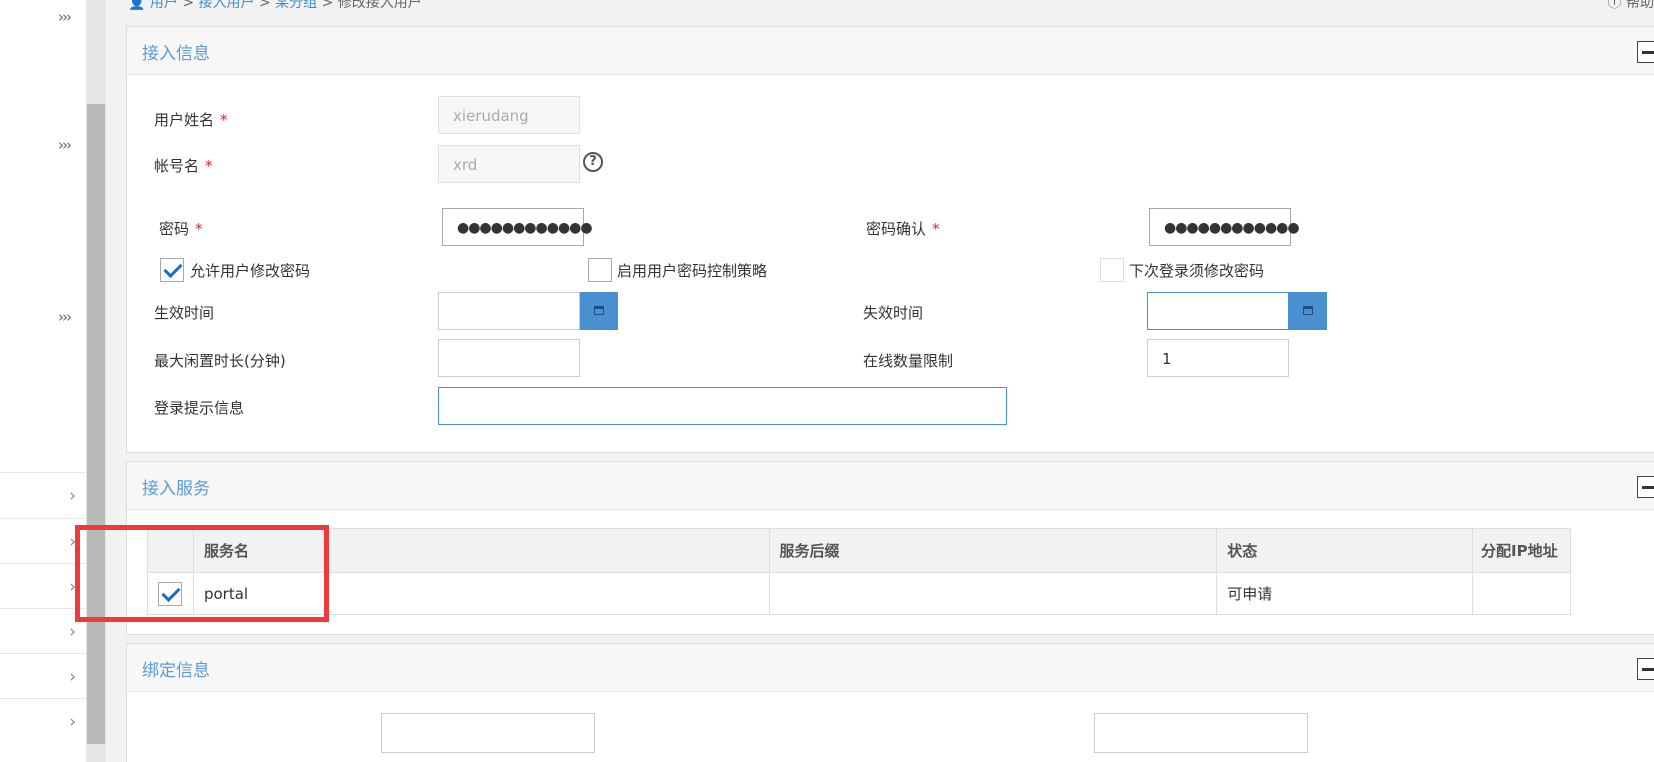  I want to click on effective-time-label: 生效时间, so click(184, 313).